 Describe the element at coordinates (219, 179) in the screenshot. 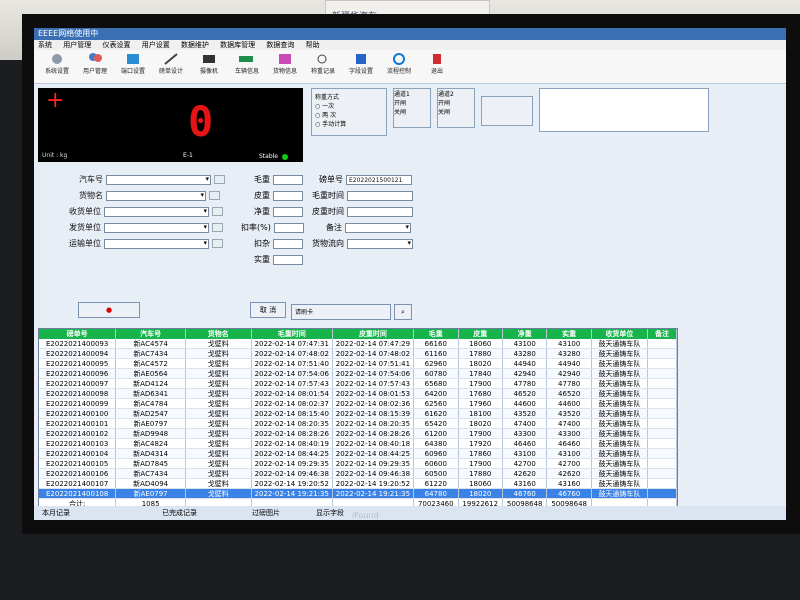

I see `truck-button` at that location.